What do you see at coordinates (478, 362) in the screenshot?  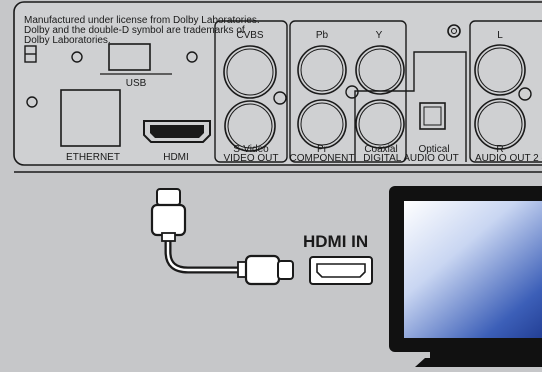 I see `tv-stand` at bounding box center [478, 362].